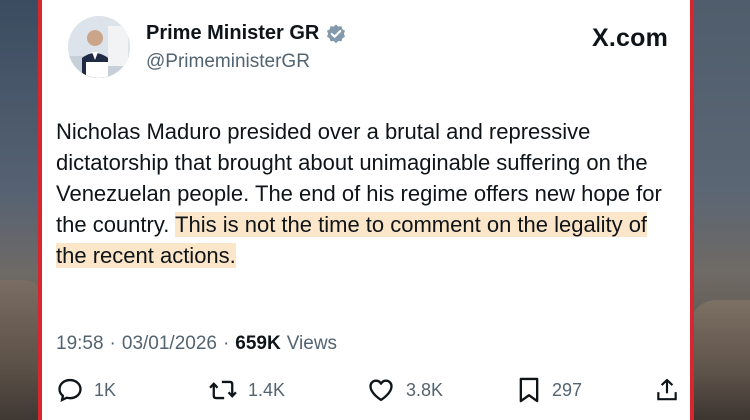 The width and height of the screenshot is (750, 420). What do you see at coordinates (80, 344) in the screenshot?
I see `post-time: 19:58` at bounding box center [80, 344].